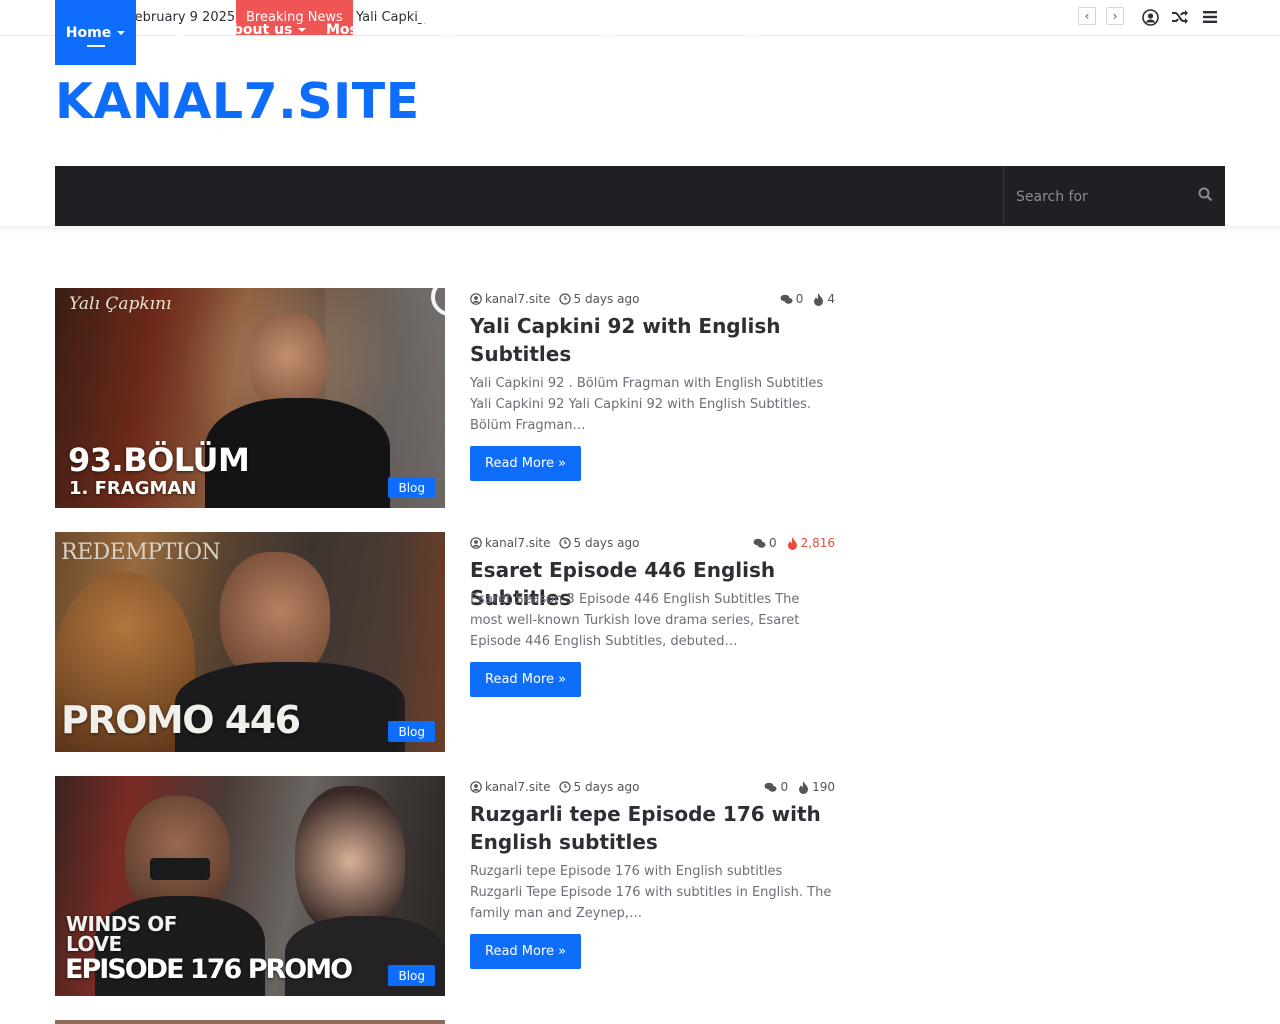 This screenshot has height=1024, width=1280. I want to click on nav-item-about-us: About us, so click(264, 30).